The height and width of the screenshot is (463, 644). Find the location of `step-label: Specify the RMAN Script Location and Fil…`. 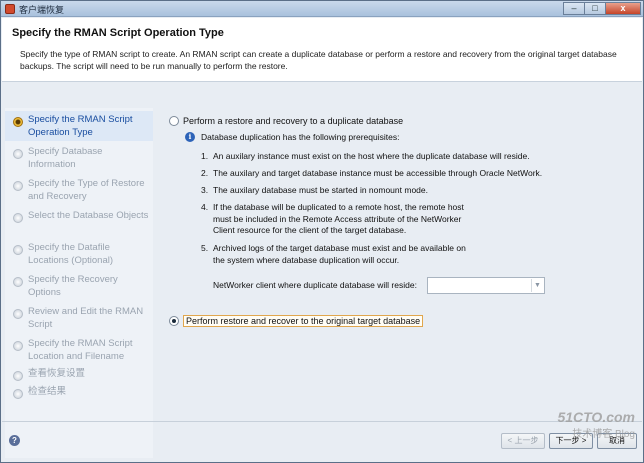

step-label: Specify the RMAN Script Location and Fil… is located at coordinates (80, 350).